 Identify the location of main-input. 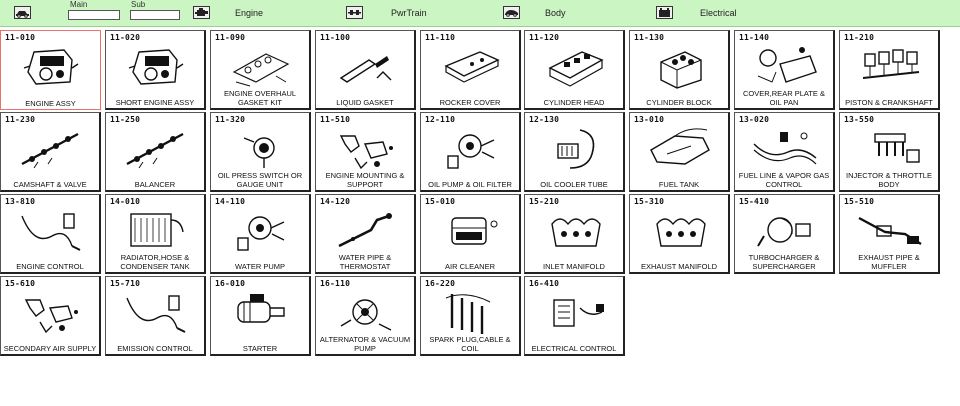
(94, 15).